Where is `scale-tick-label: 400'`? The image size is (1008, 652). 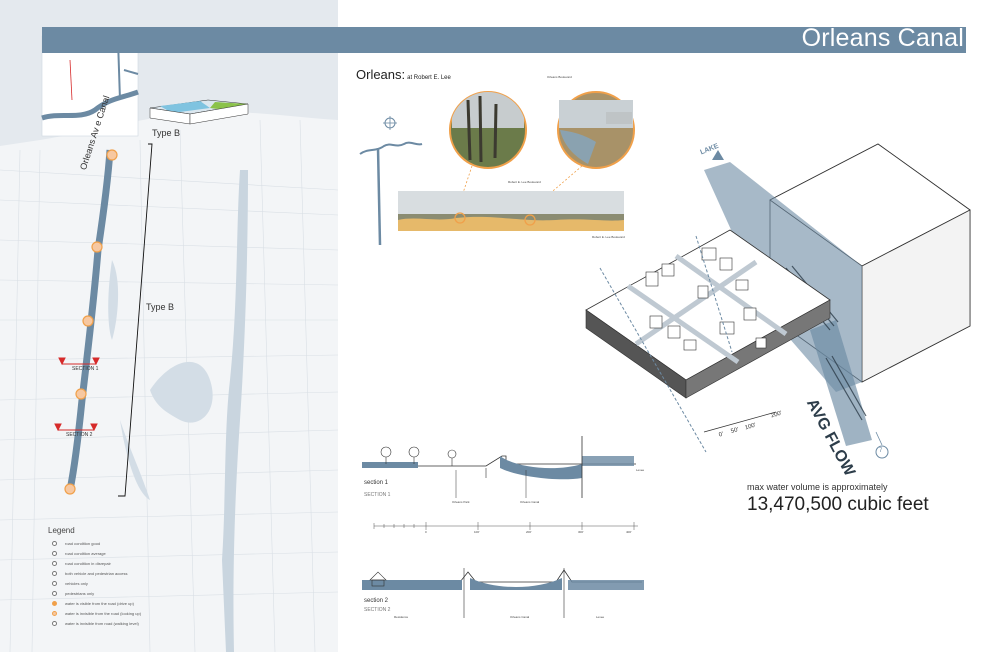
scale-tick-label: 400' is located at coordinates (629, 532).